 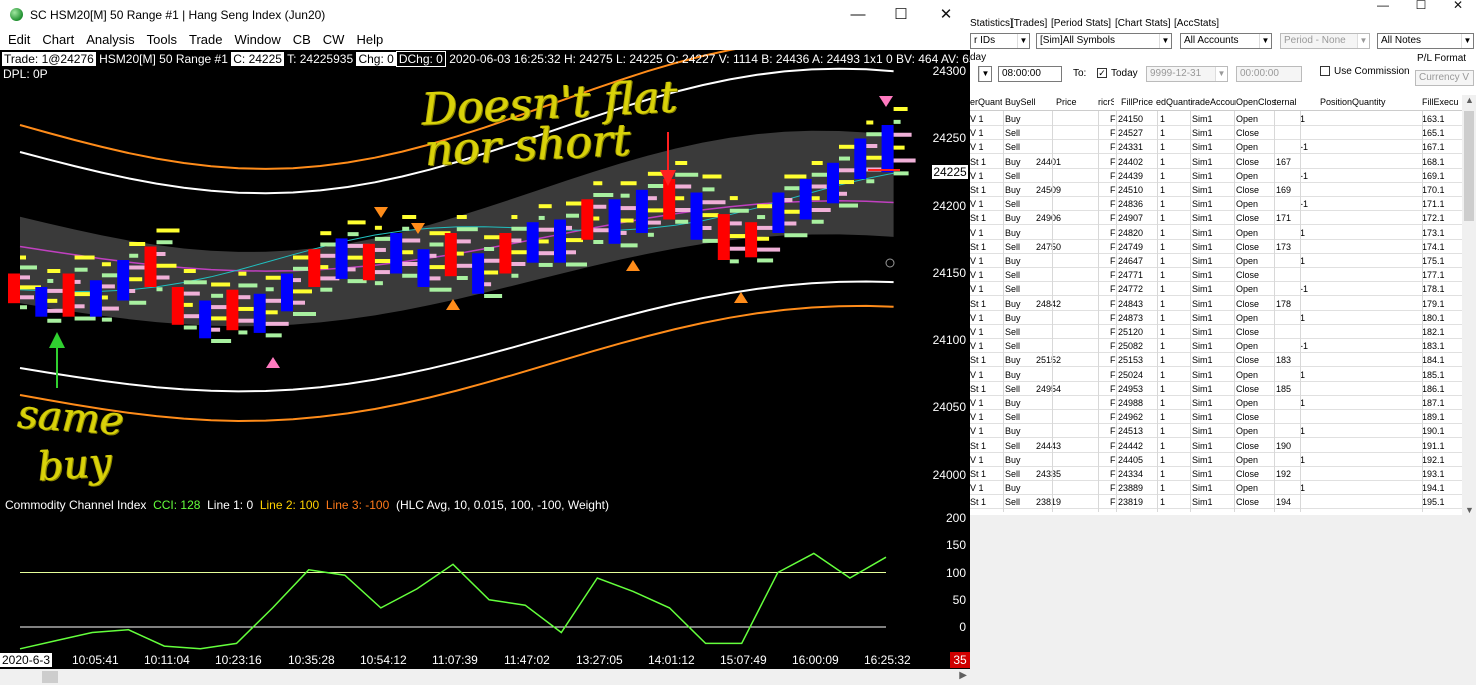 I want to click on time-axis-label: 10:54:12, so click(x=383, y=660).